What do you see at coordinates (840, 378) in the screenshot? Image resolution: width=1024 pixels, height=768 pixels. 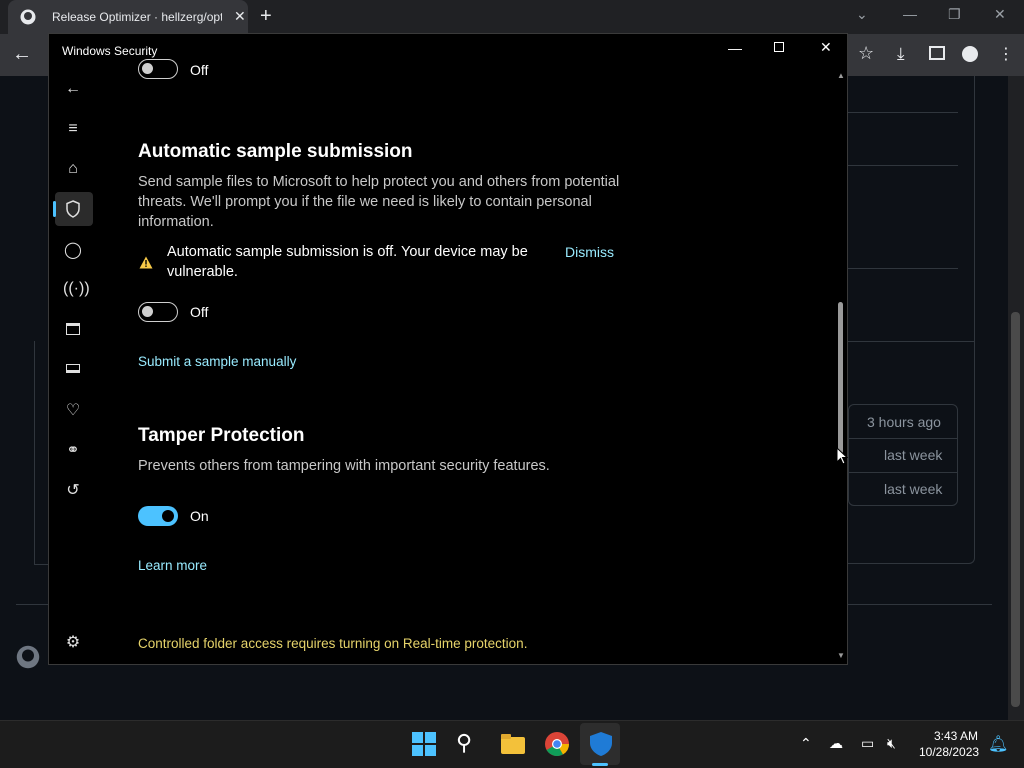 I see `window-scrollbar-thumb` at bounding box center [840, 378].